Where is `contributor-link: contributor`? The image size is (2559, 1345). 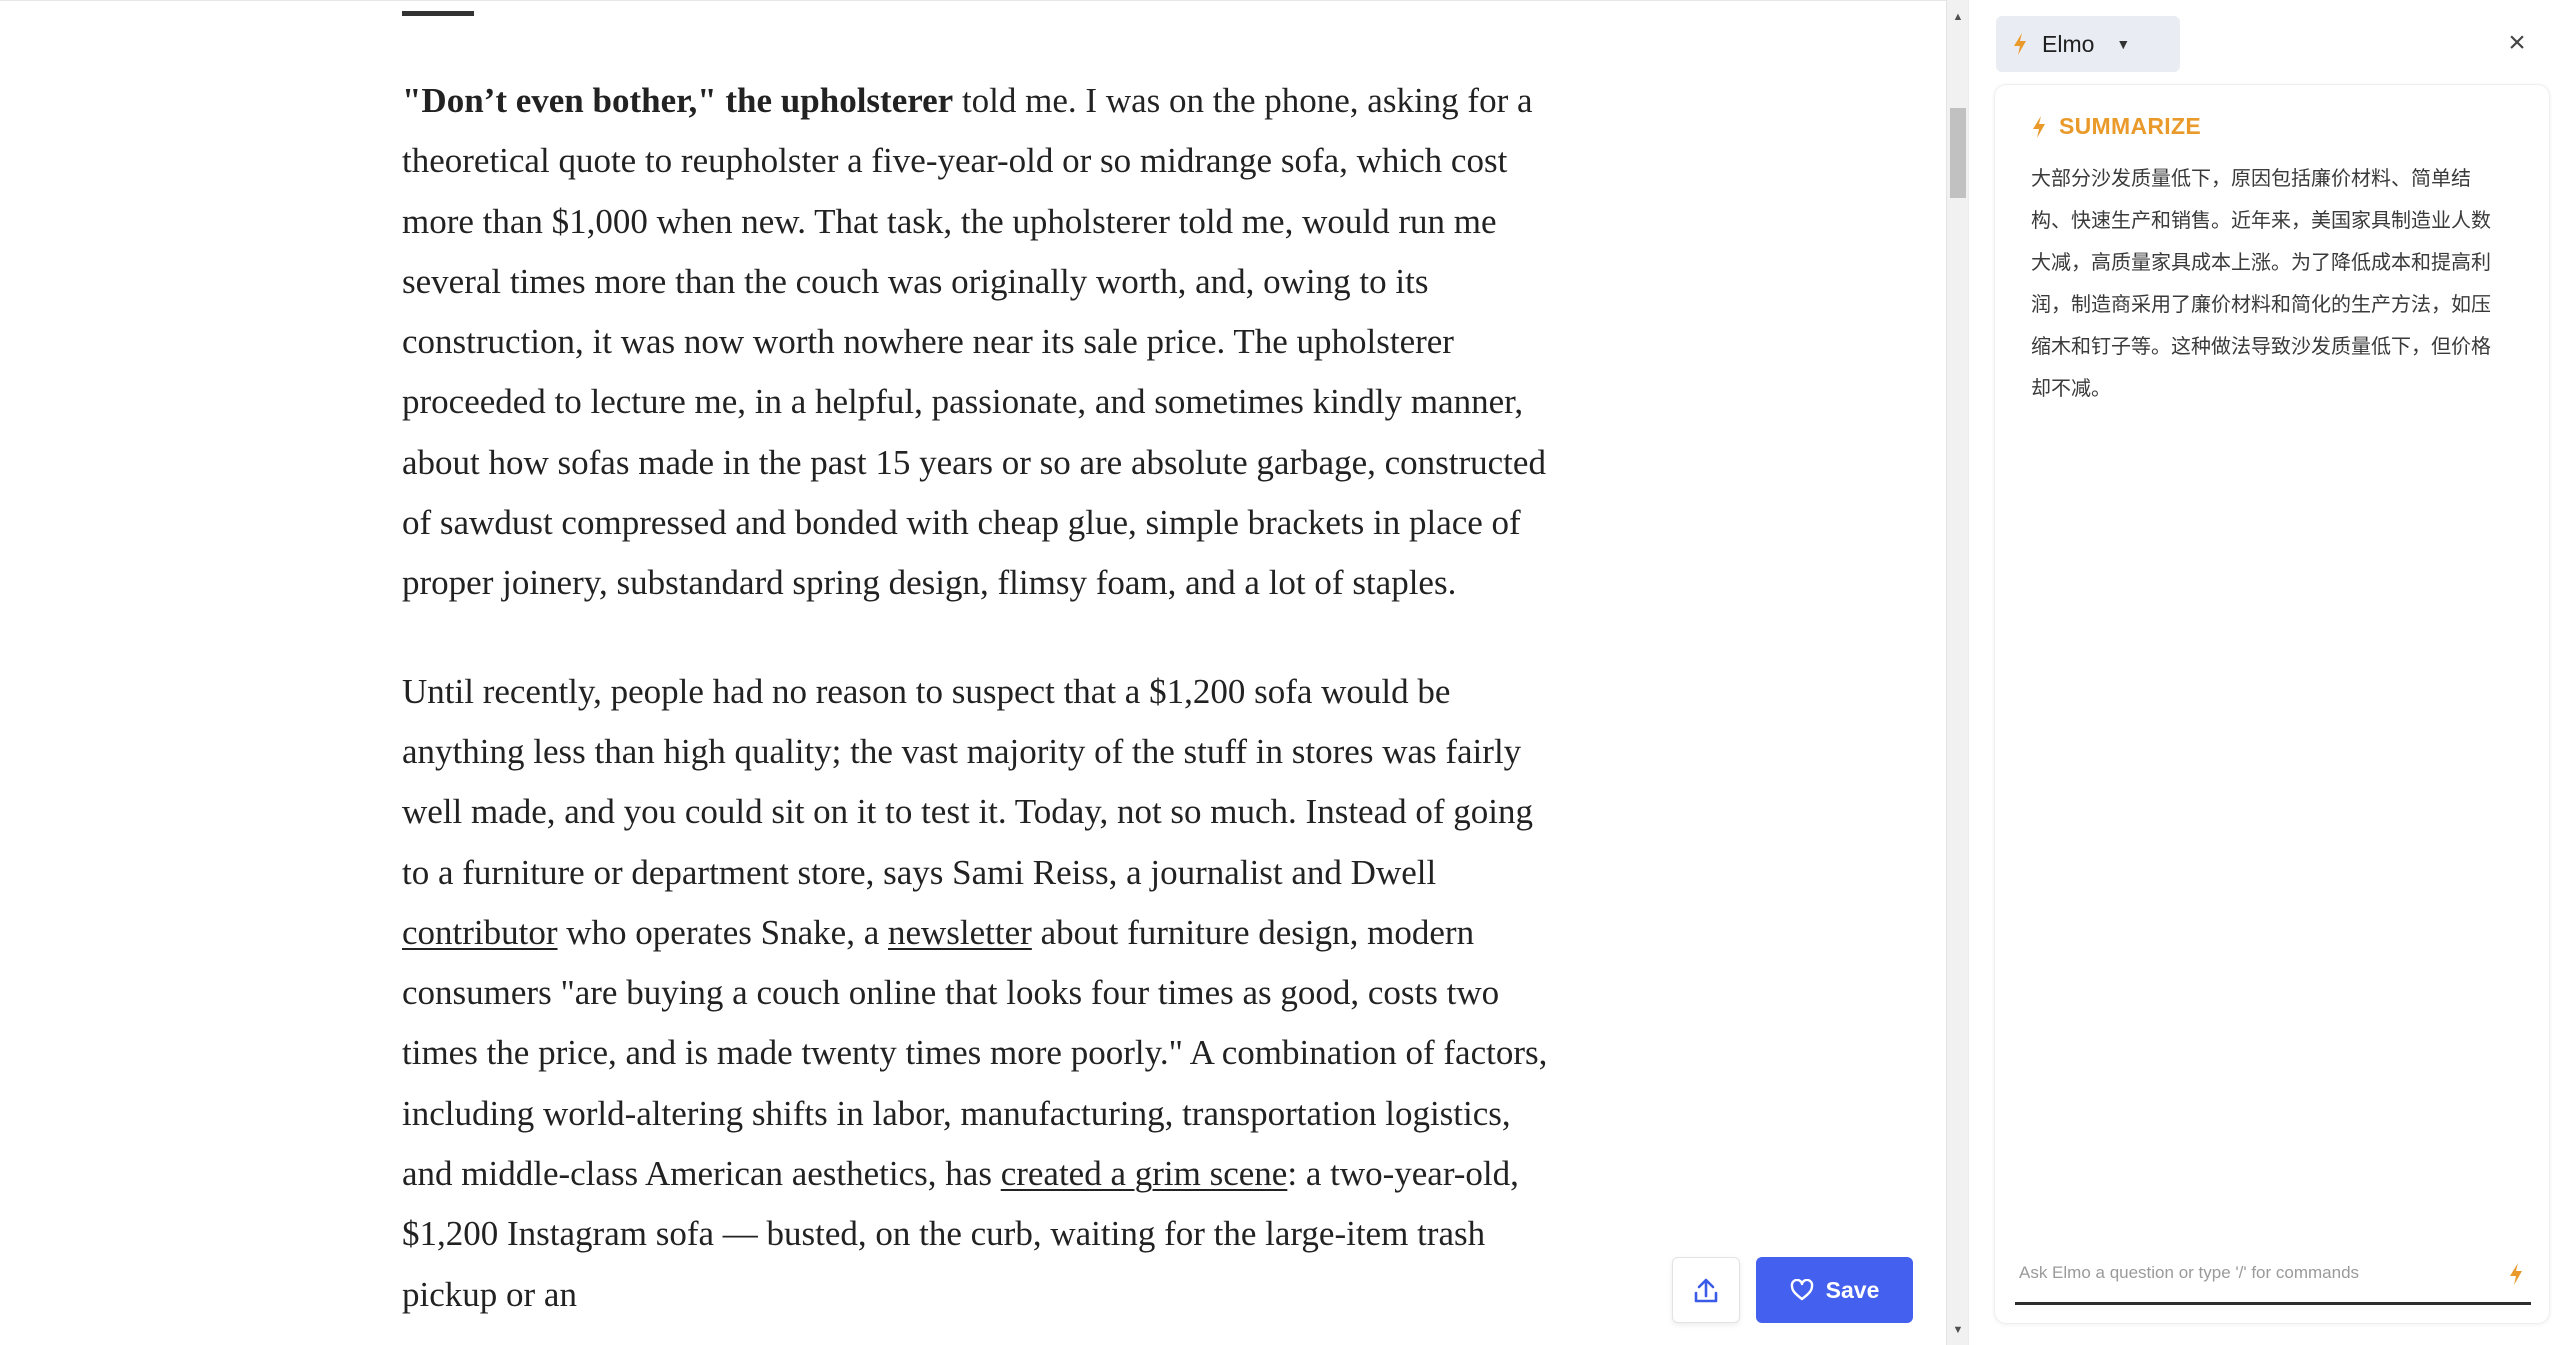 contributor-link: contributor is located at coordinates (480, 932).